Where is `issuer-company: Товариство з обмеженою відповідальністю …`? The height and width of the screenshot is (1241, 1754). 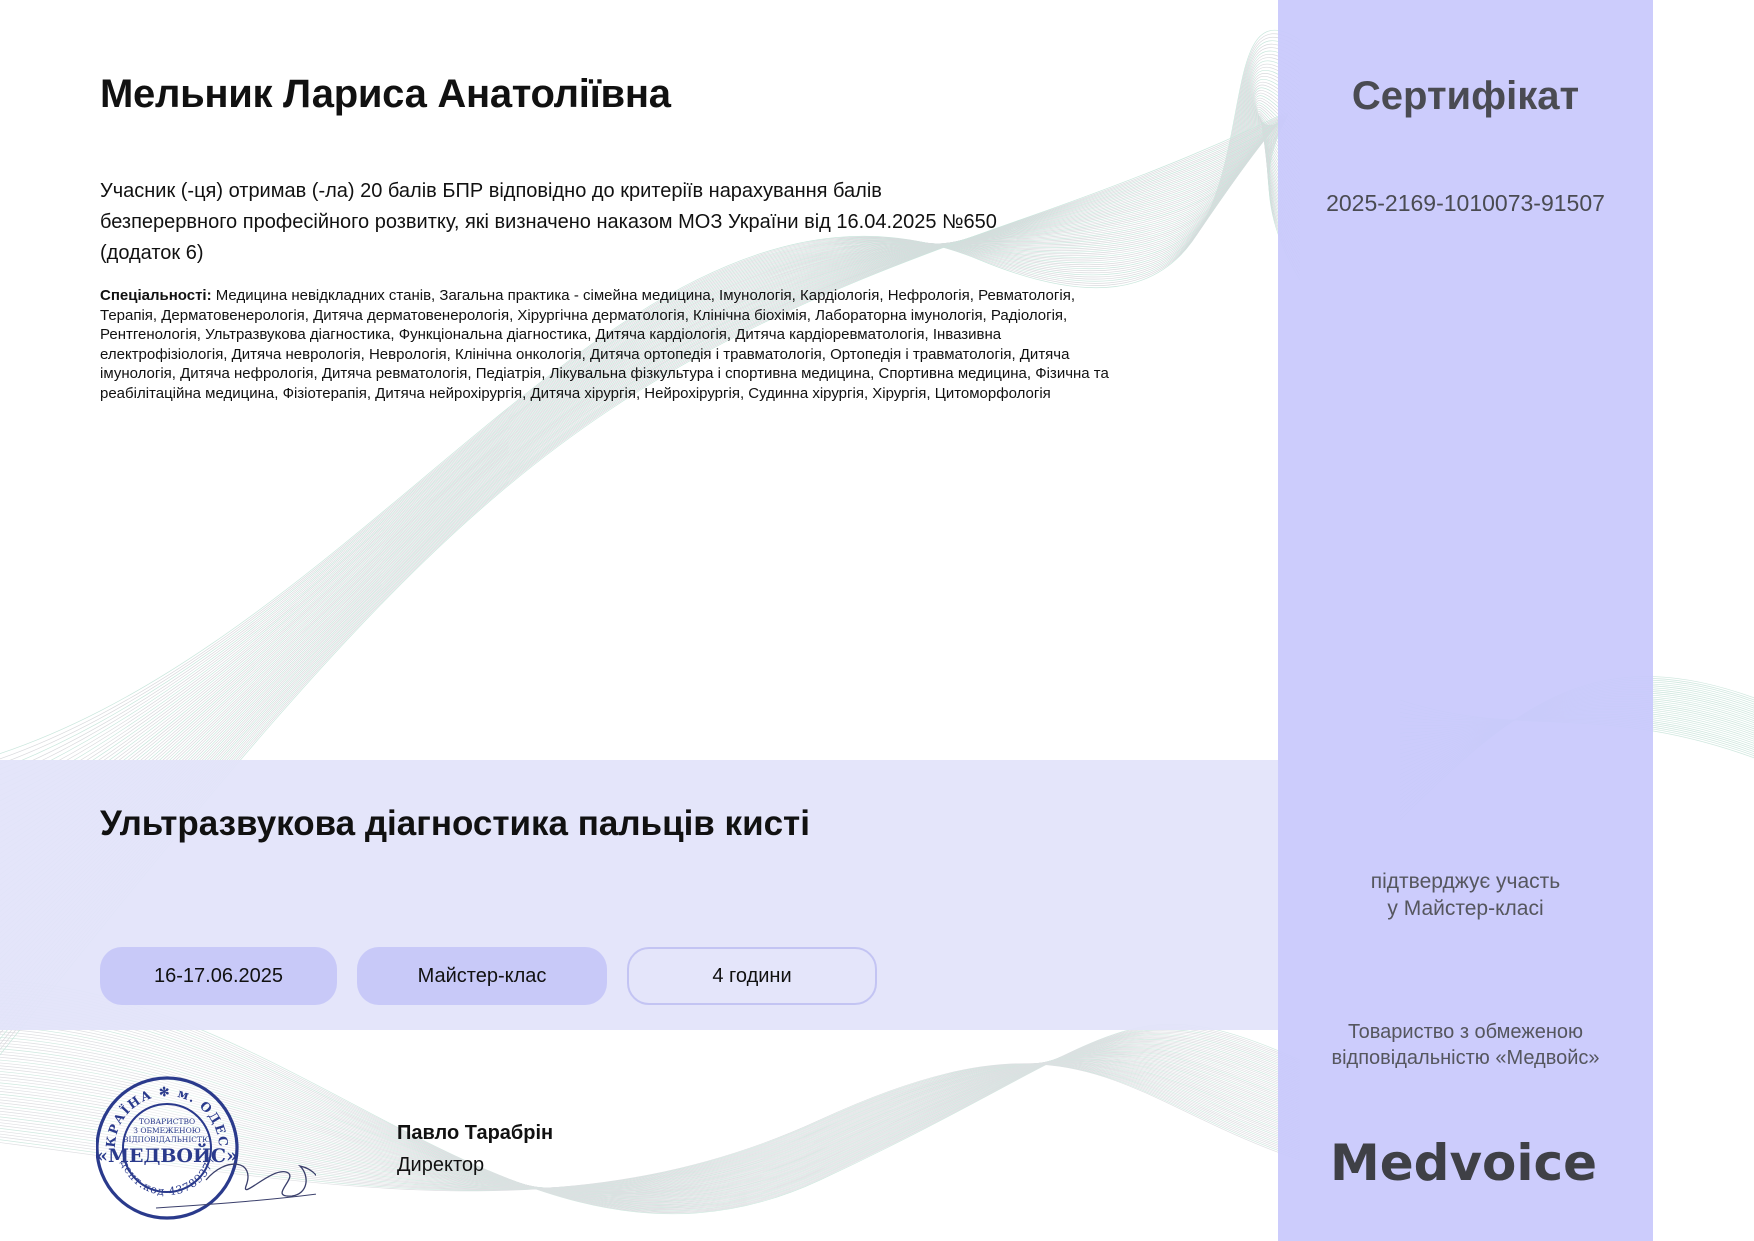 issuer-company: Товариство з обмеженою відповідальністю … is located at coordinates (1465, 1045).